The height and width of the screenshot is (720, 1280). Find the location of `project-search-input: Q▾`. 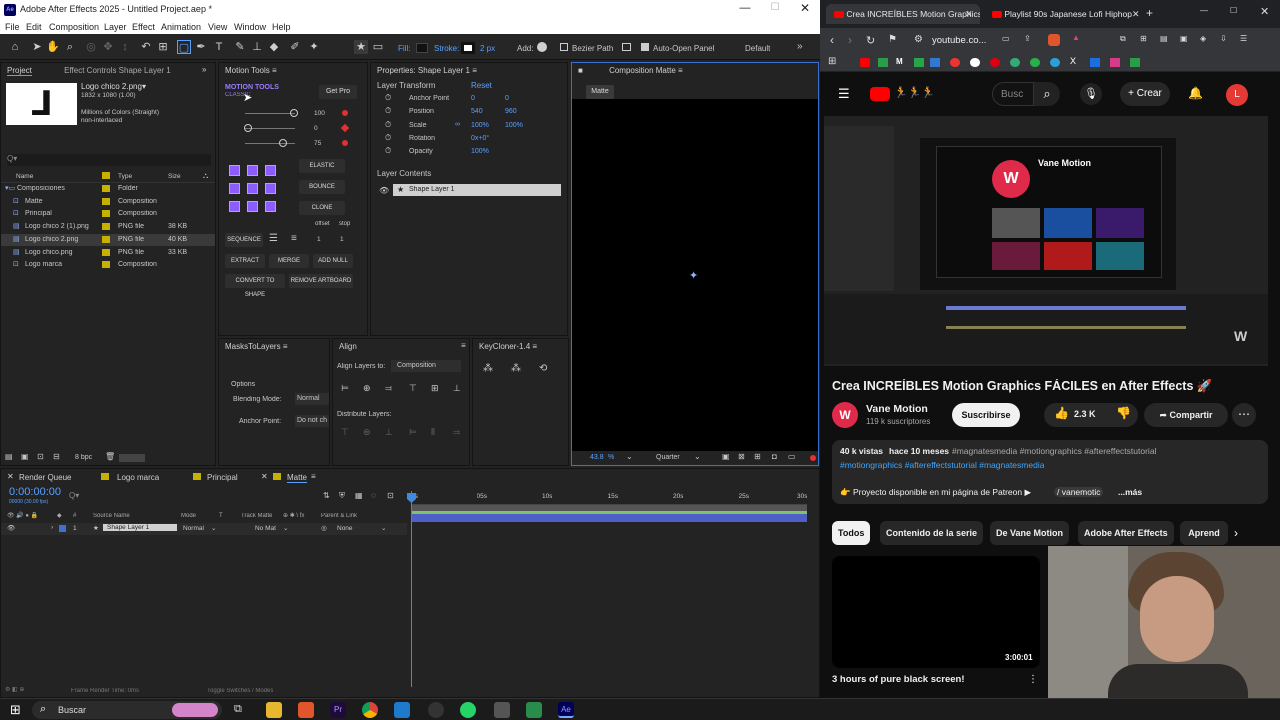

project-search-input: Q▾ is located at coordinates (109, 160).